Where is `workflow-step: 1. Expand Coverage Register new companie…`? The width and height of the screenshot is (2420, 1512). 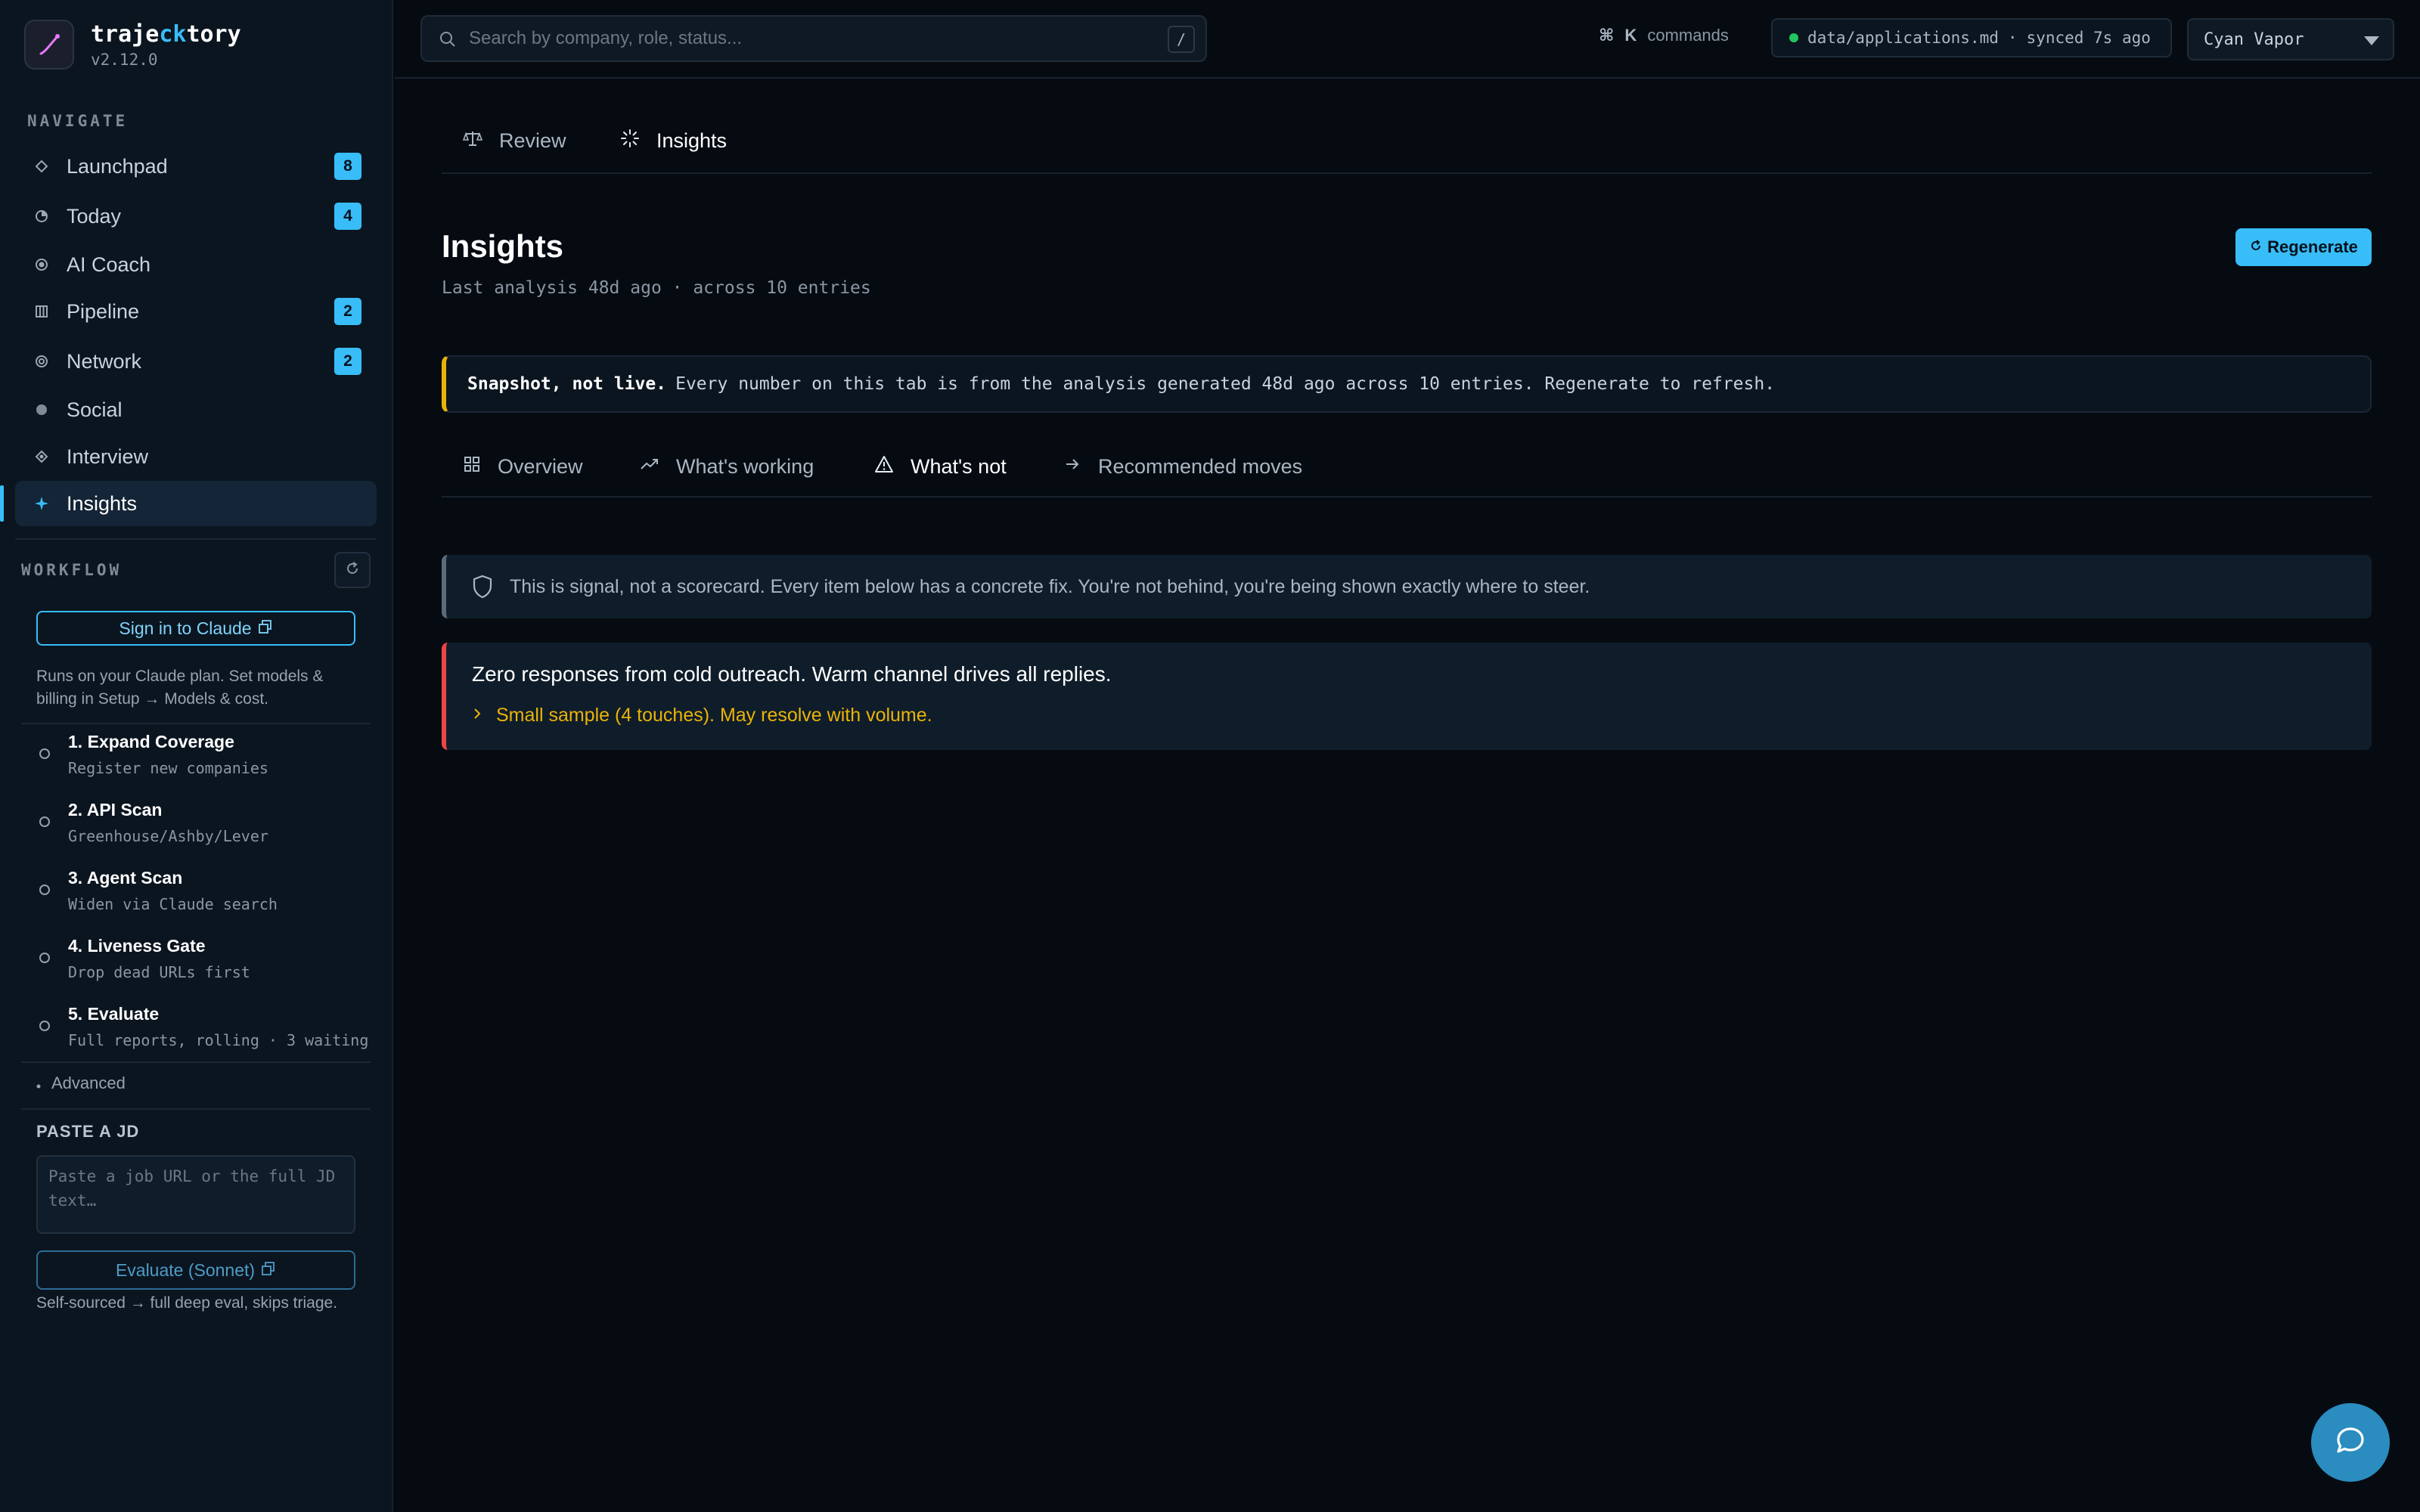
workflow-step: 1. Expand Coverage Register new companie… is located at coordinates (195, 754).